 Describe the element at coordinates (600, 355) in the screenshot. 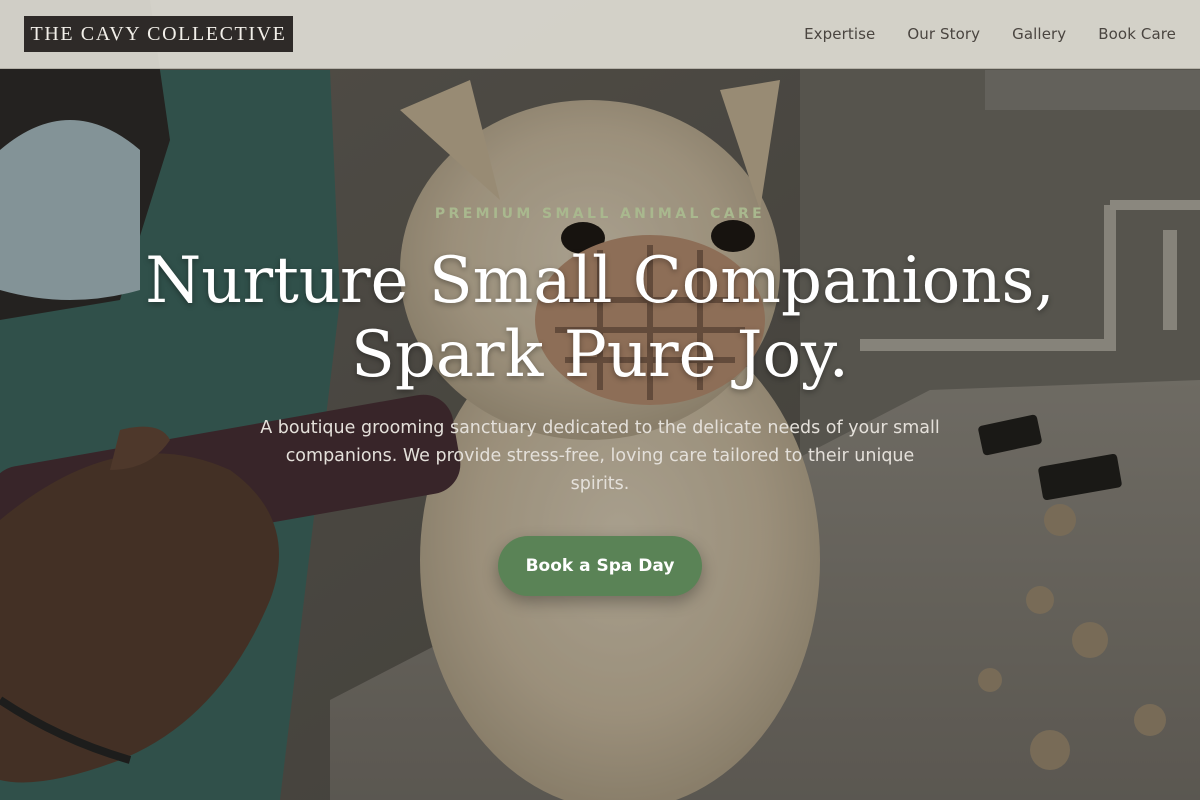

I see `hero-headline-line-2: Spark Pure Joy.` at that location.